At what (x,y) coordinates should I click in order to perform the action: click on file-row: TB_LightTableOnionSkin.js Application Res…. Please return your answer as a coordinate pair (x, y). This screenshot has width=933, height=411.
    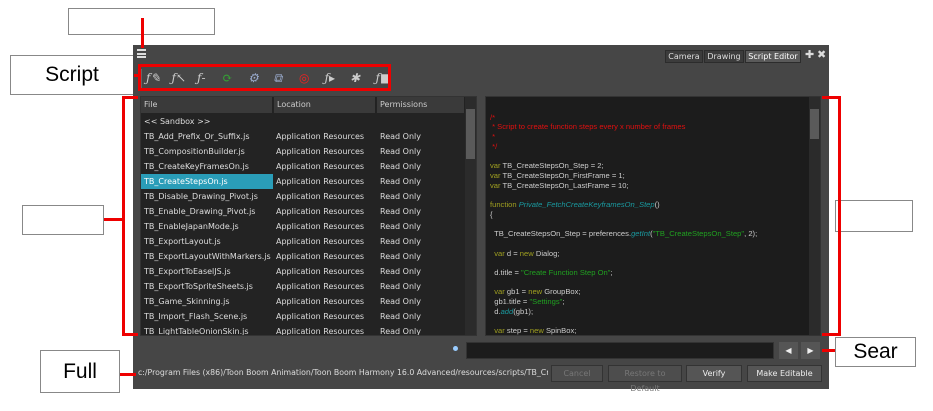
    Looking at the image, I should click on (303, 330).